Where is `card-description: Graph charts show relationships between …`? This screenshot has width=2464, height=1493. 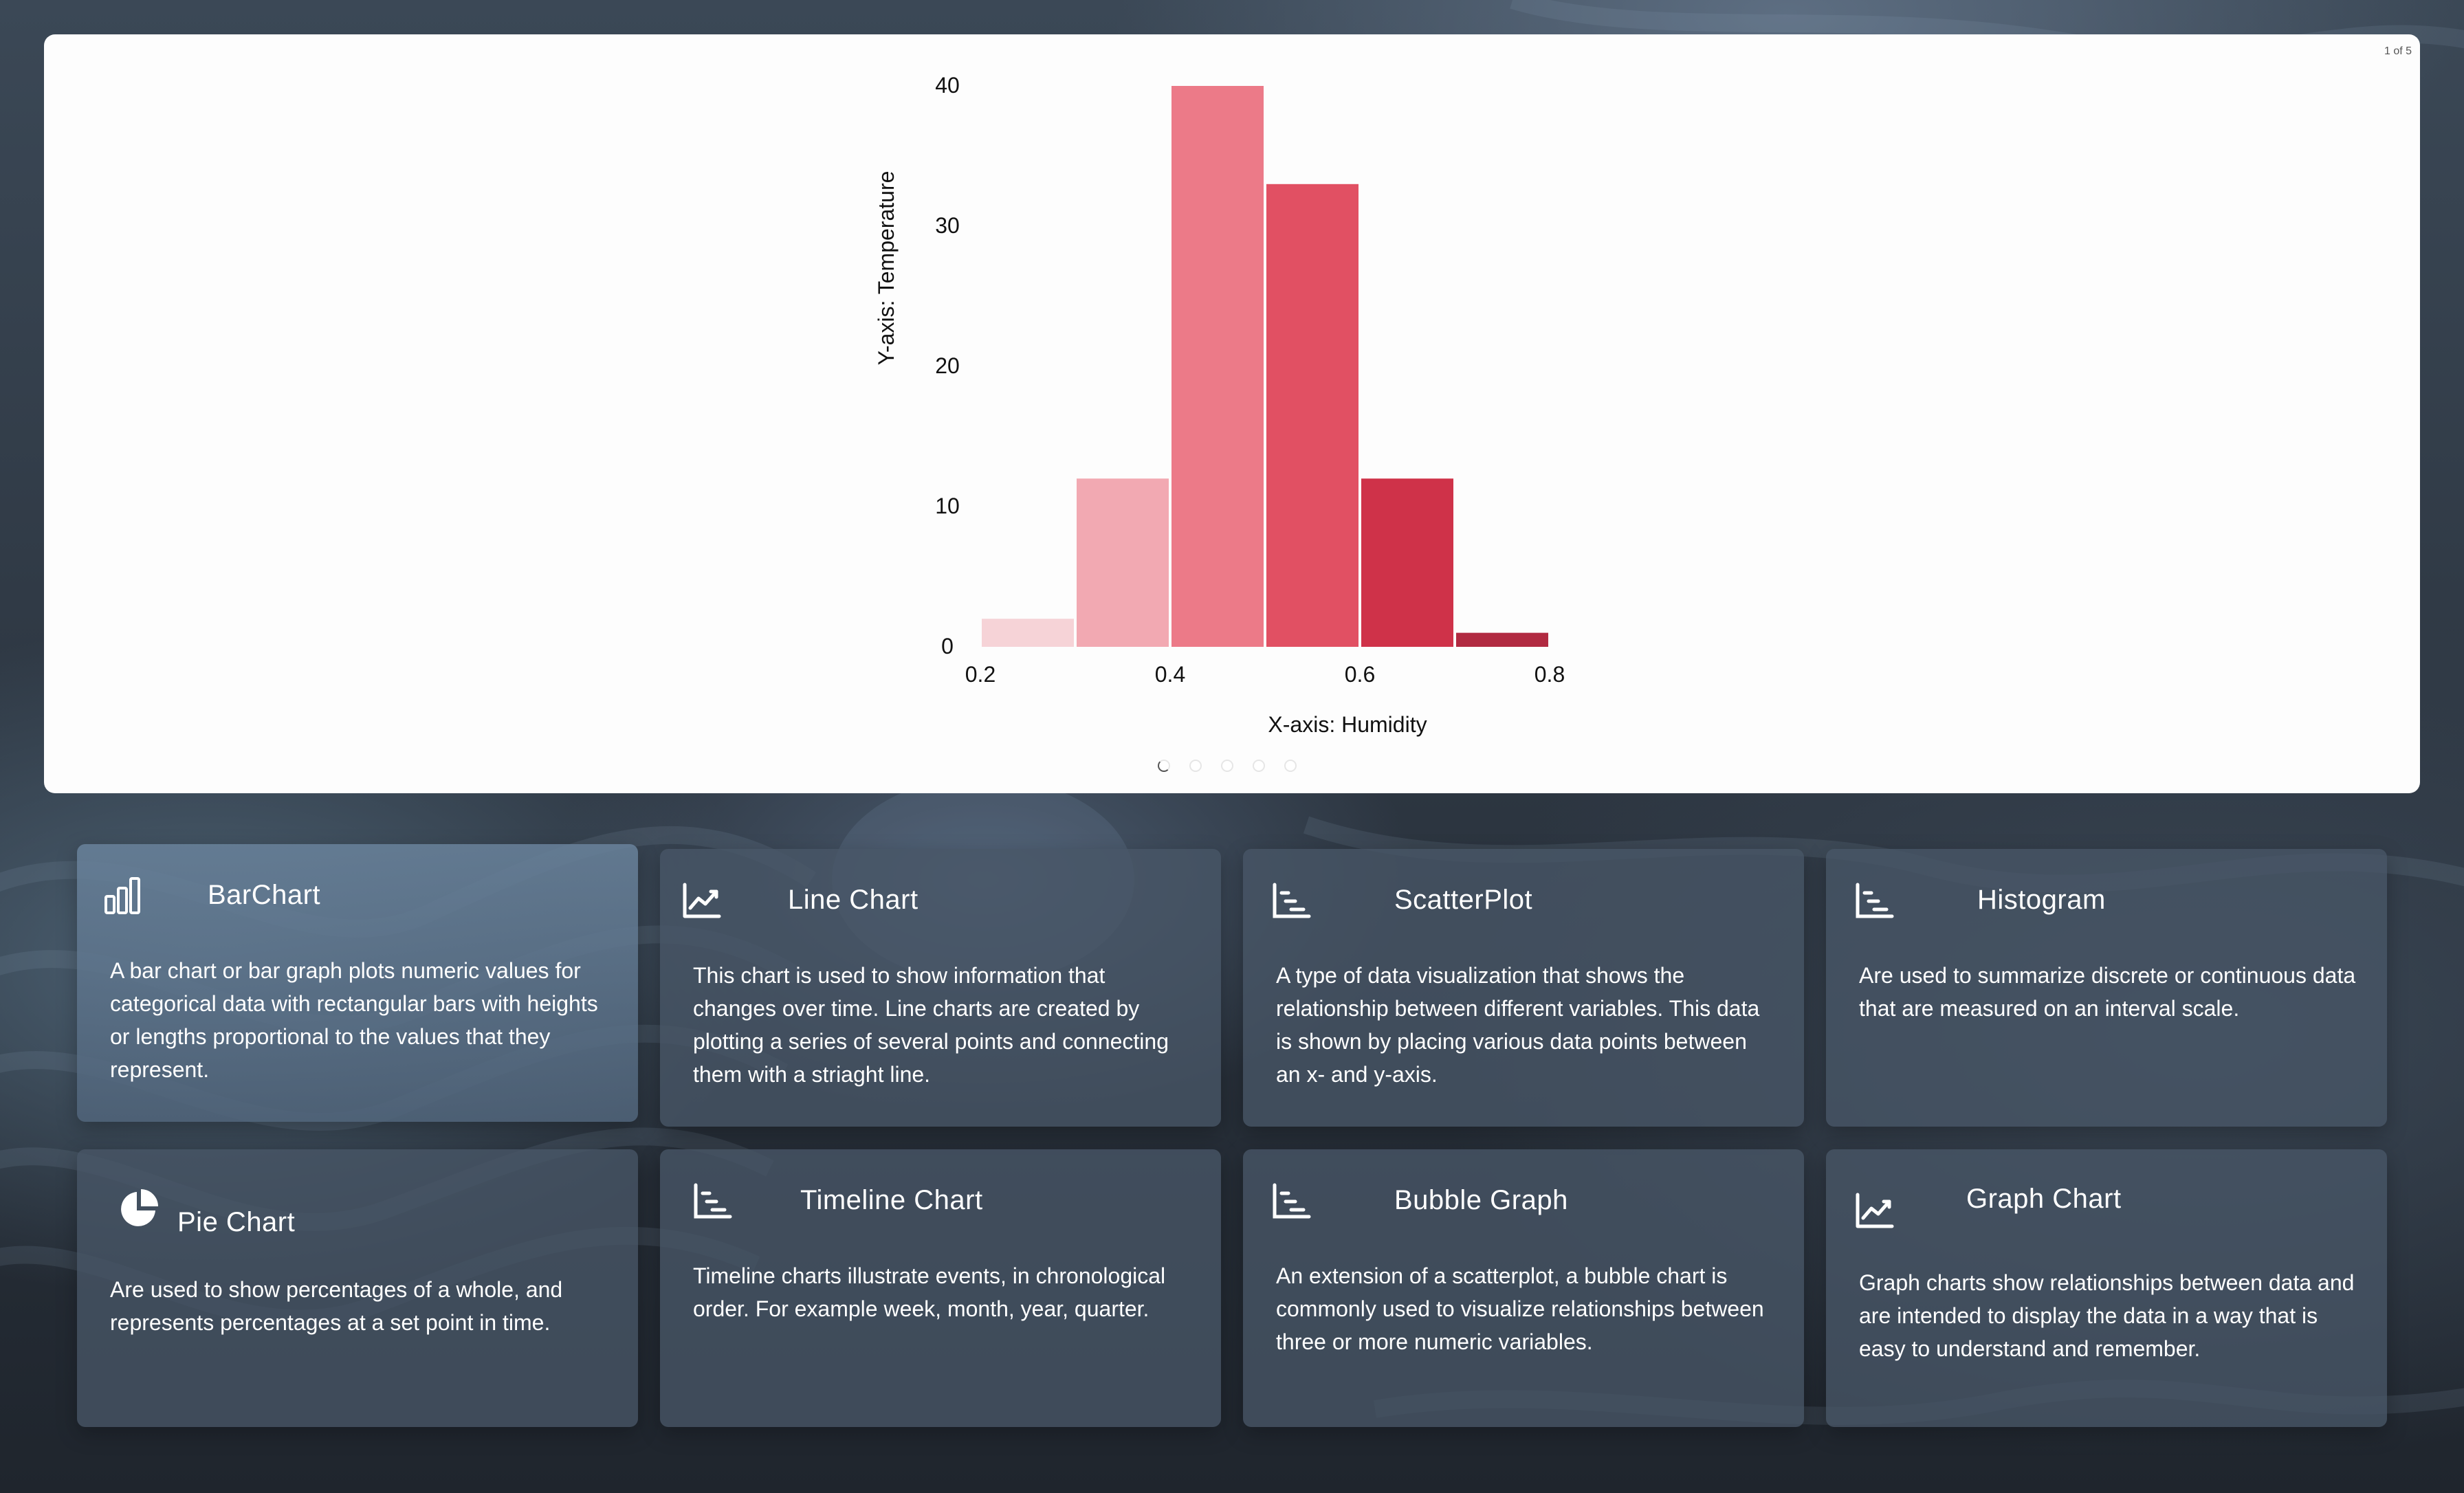 card-description: Graph charts show relationships between … is located at coordinates (2107, 1315).